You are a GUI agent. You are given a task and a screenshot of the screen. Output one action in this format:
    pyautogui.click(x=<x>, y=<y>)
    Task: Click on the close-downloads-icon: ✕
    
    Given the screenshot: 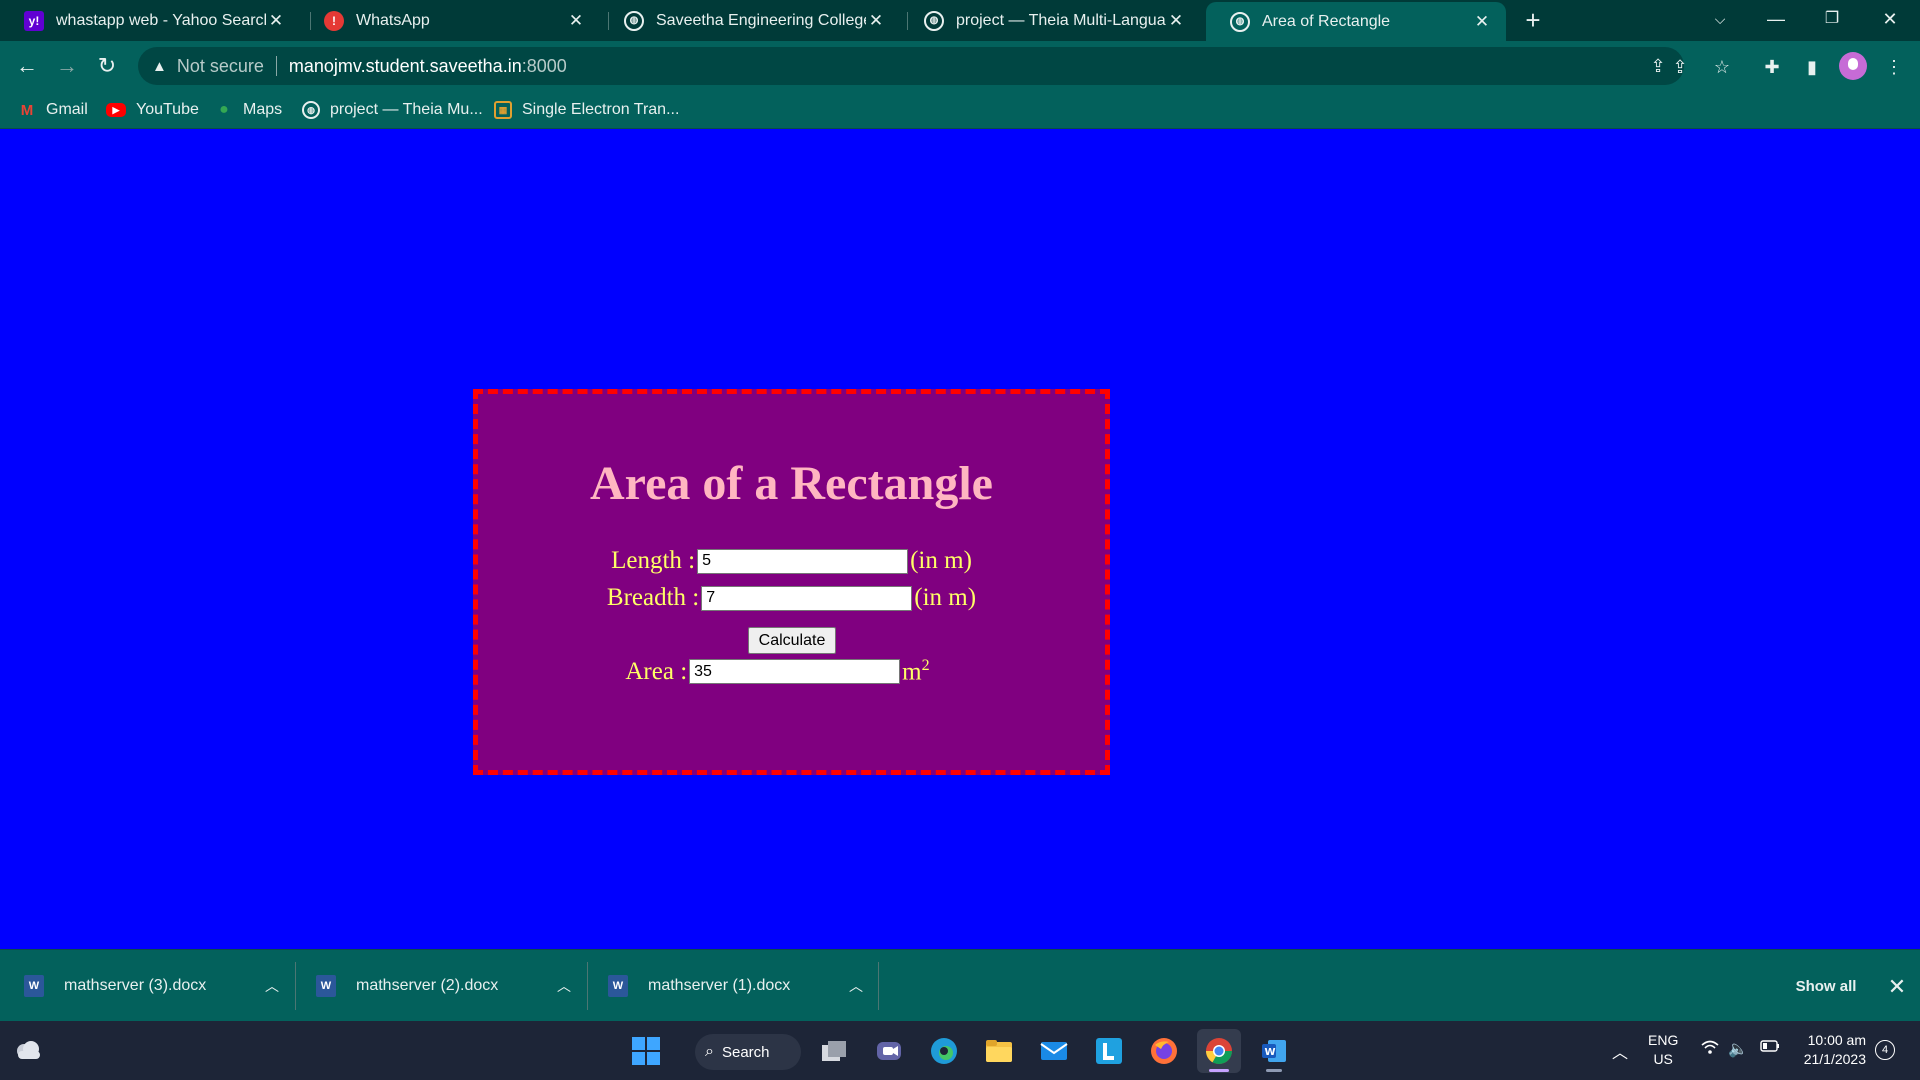 What is the action you would take?
    pyautogui.click(x=1897, y=987)
    